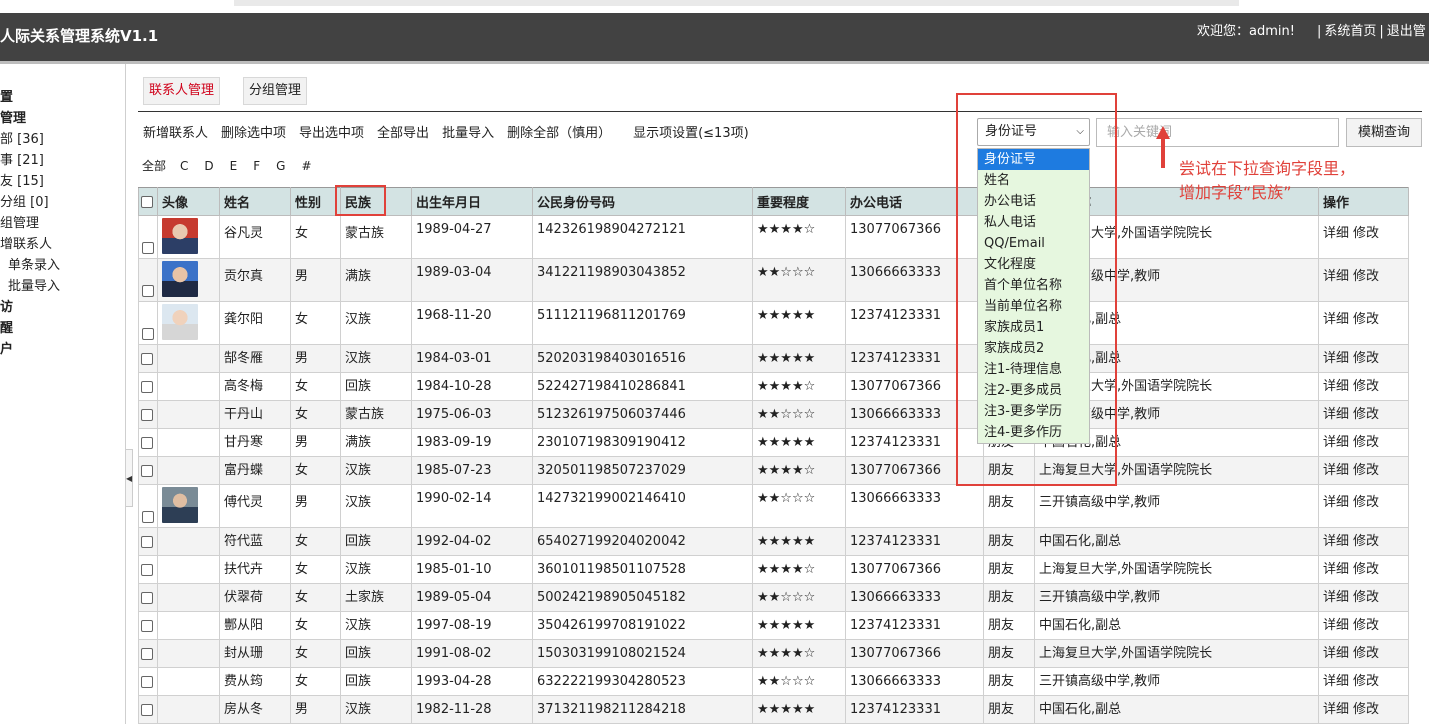  Describe the element at coordinates (642, 201) in the screenshot. I see `col-id-number: 公民身份号码` at that location.